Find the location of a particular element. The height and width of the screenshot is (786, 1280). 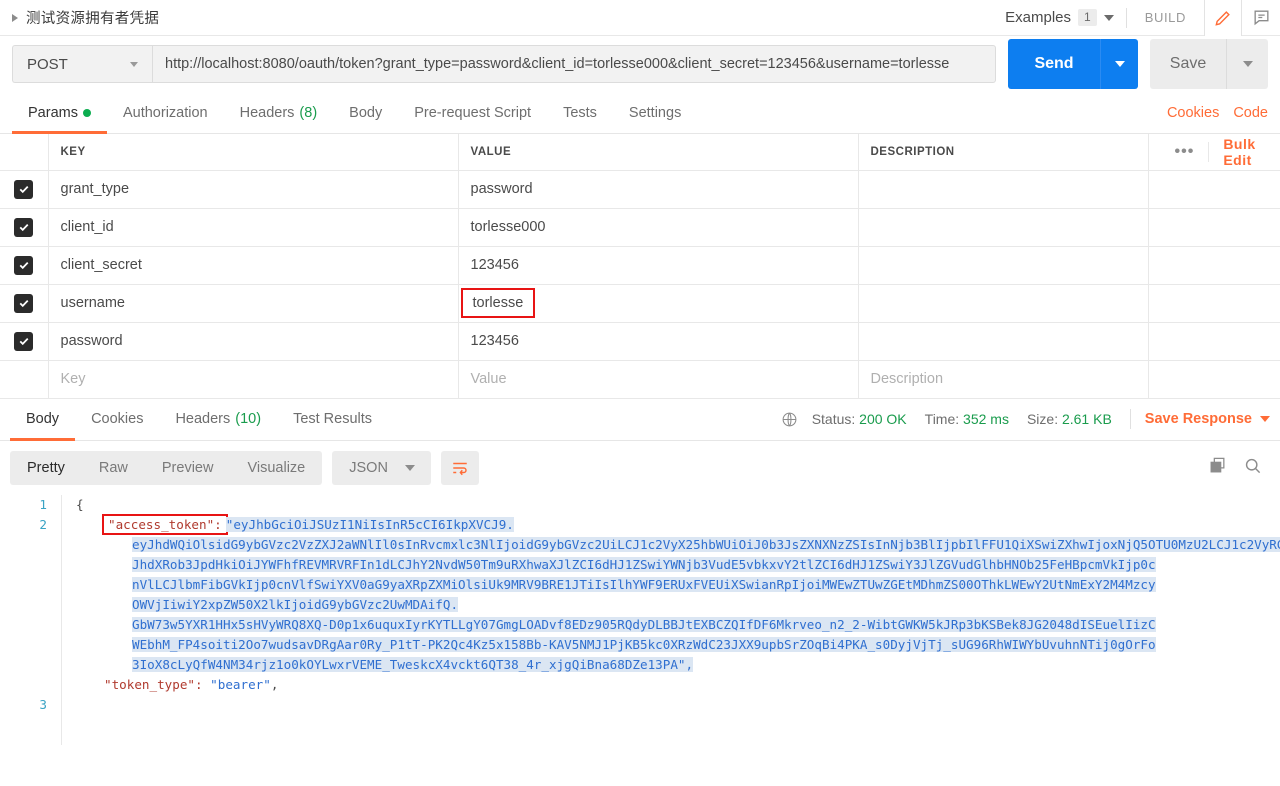

token-segment: "eyJhbGciOiJSUzI1NiIsInR5cCI6IkpXVCJ9. is located at coordinates (369, 524).